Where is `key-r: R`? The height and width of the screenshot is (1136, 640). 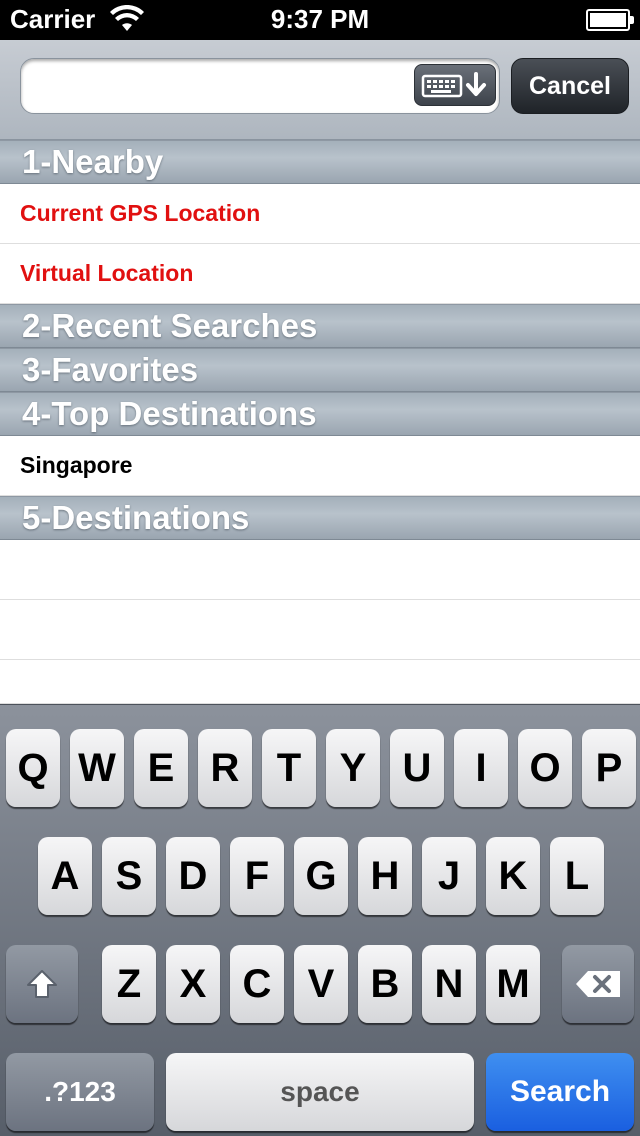
key-r: R is located at coordinates (225, 768).